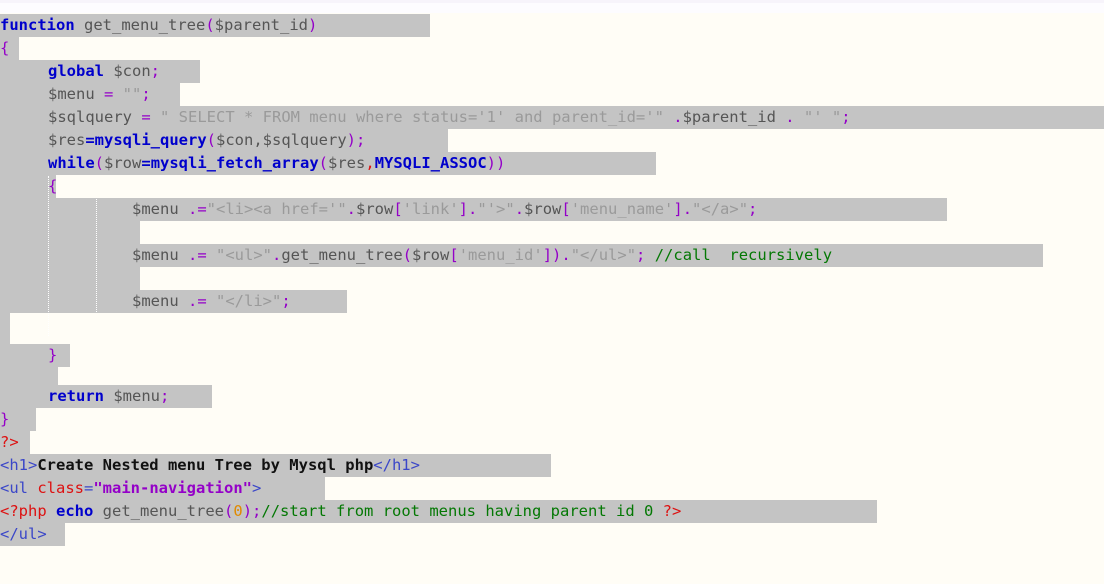 The image size is (1104, 584). I want to click on token-keyword-while: while, so click(71, 163).